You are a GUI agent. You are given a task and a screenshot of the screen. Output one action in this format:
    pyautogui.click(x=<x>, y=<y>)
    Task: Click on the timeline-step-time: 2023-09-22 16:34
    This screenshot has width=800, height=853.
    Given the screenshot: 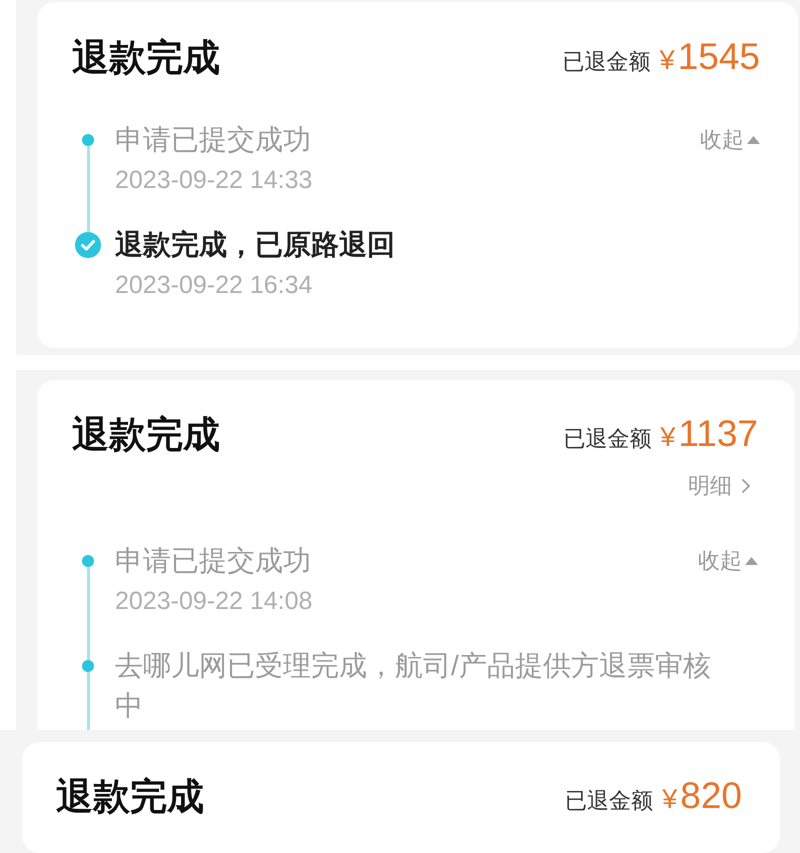 What is the action you would take?
    pyautogui.click(x=214, y=285)
    